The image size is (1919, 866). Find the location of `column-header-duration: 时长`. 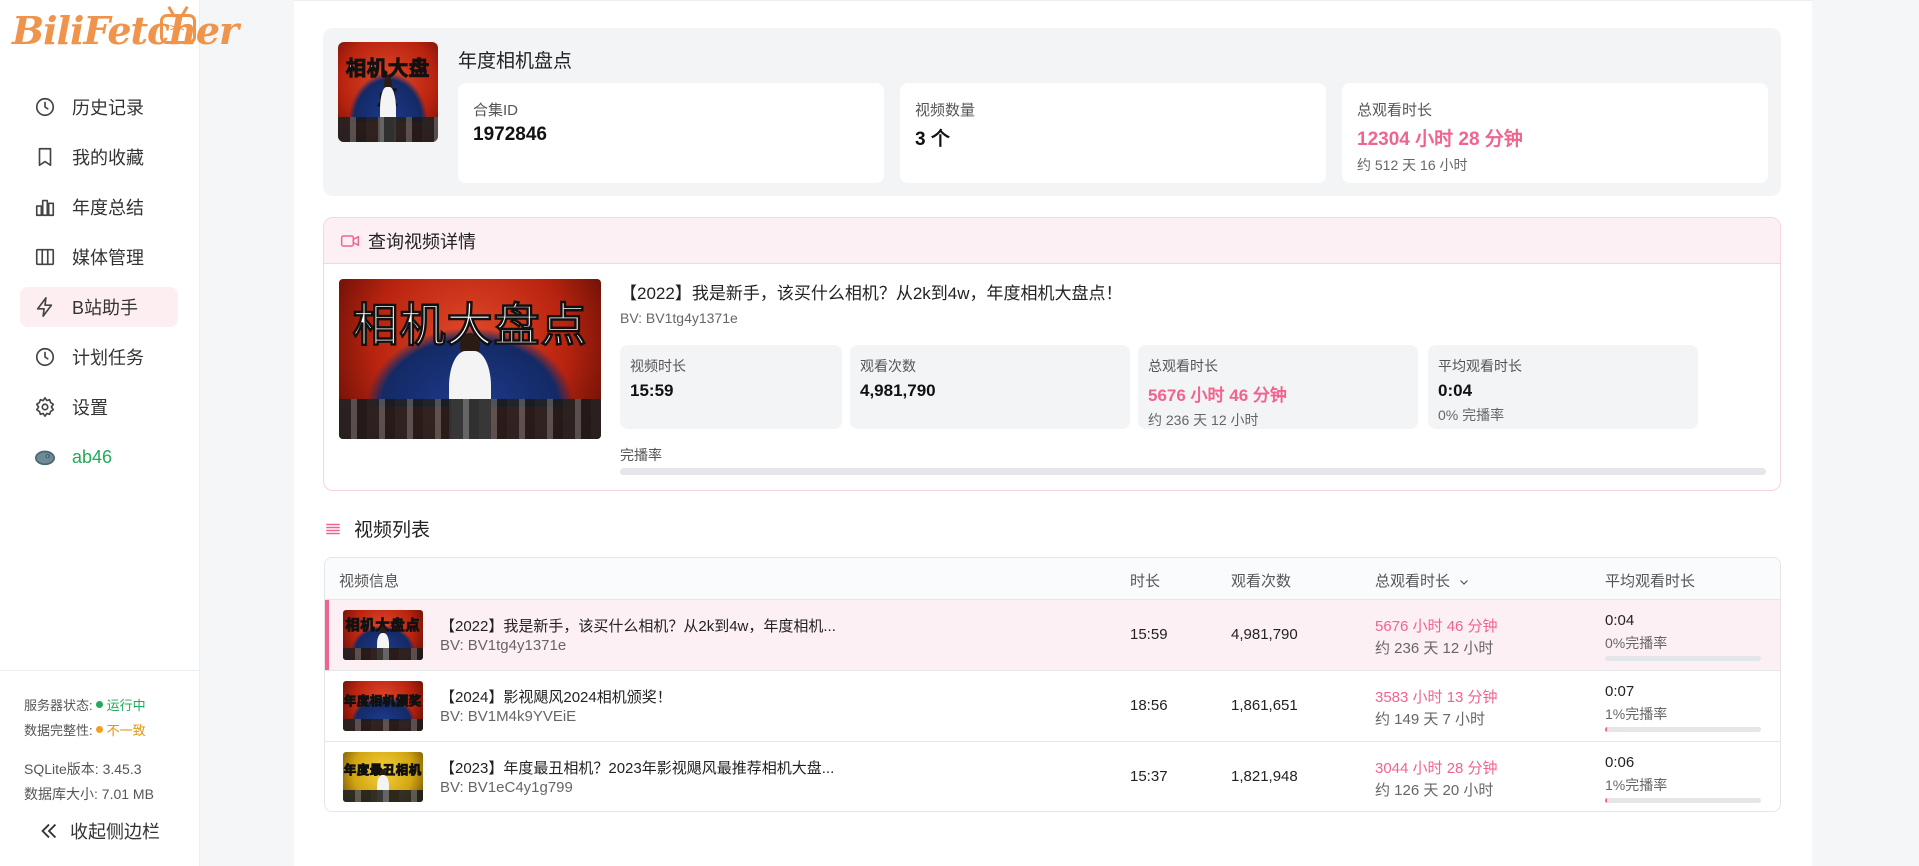

column-header-duration: 时长 is located at coordinates (1145, 580).